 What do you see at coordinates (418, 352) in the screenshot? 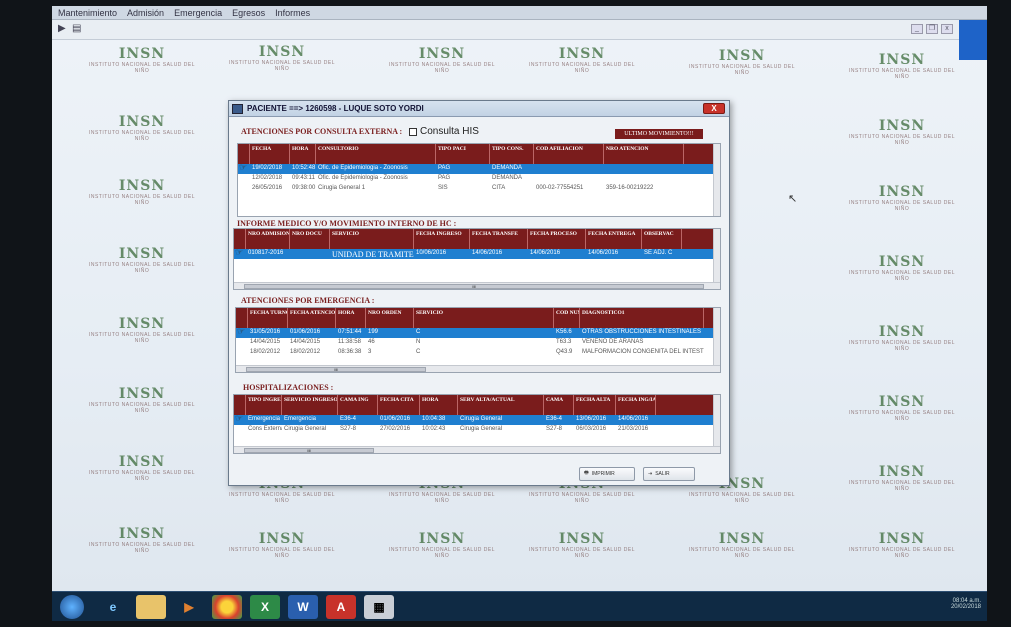
I see `table-cell: C` at bounding box center [418, 352].